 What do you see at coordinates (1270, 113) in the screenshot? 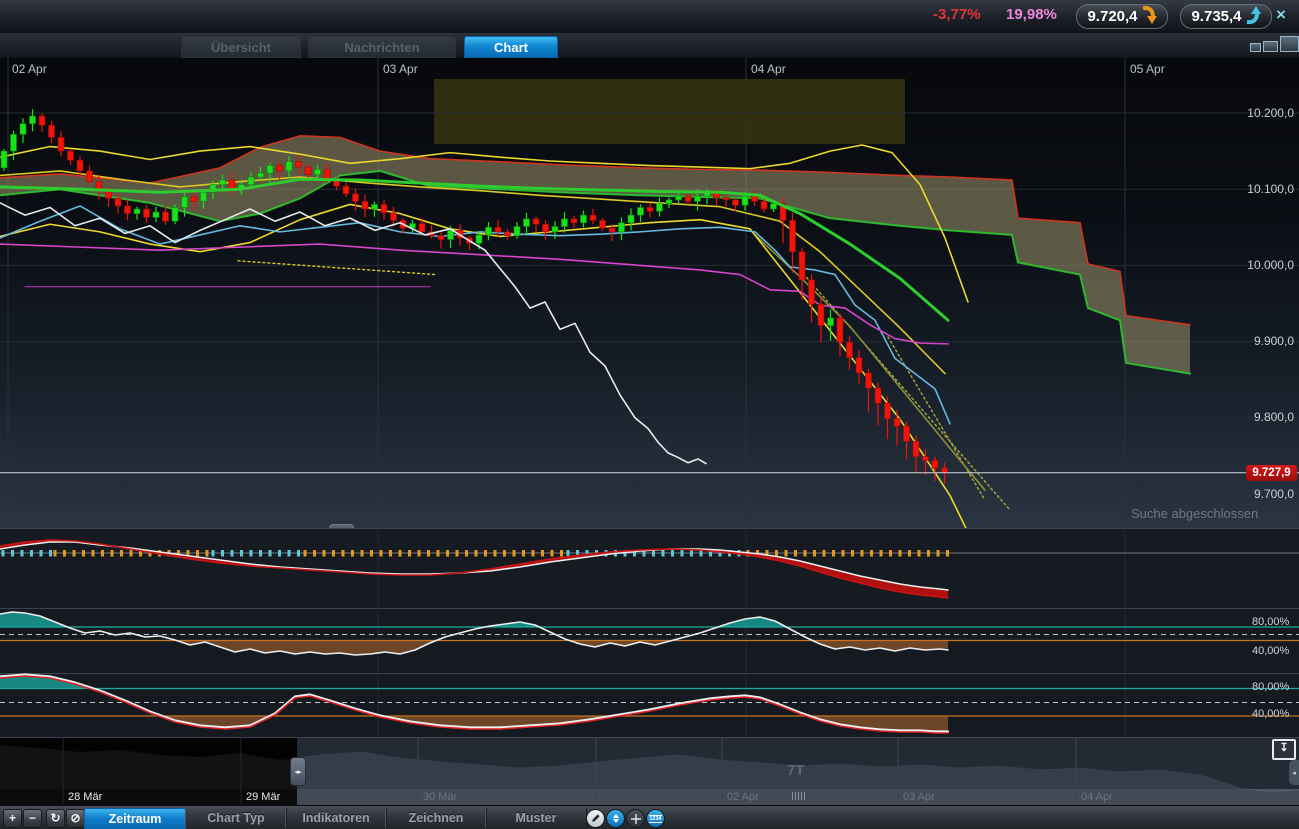
I see `y-tick-10200: 10.200,0` at bounding box center [1270, 113].